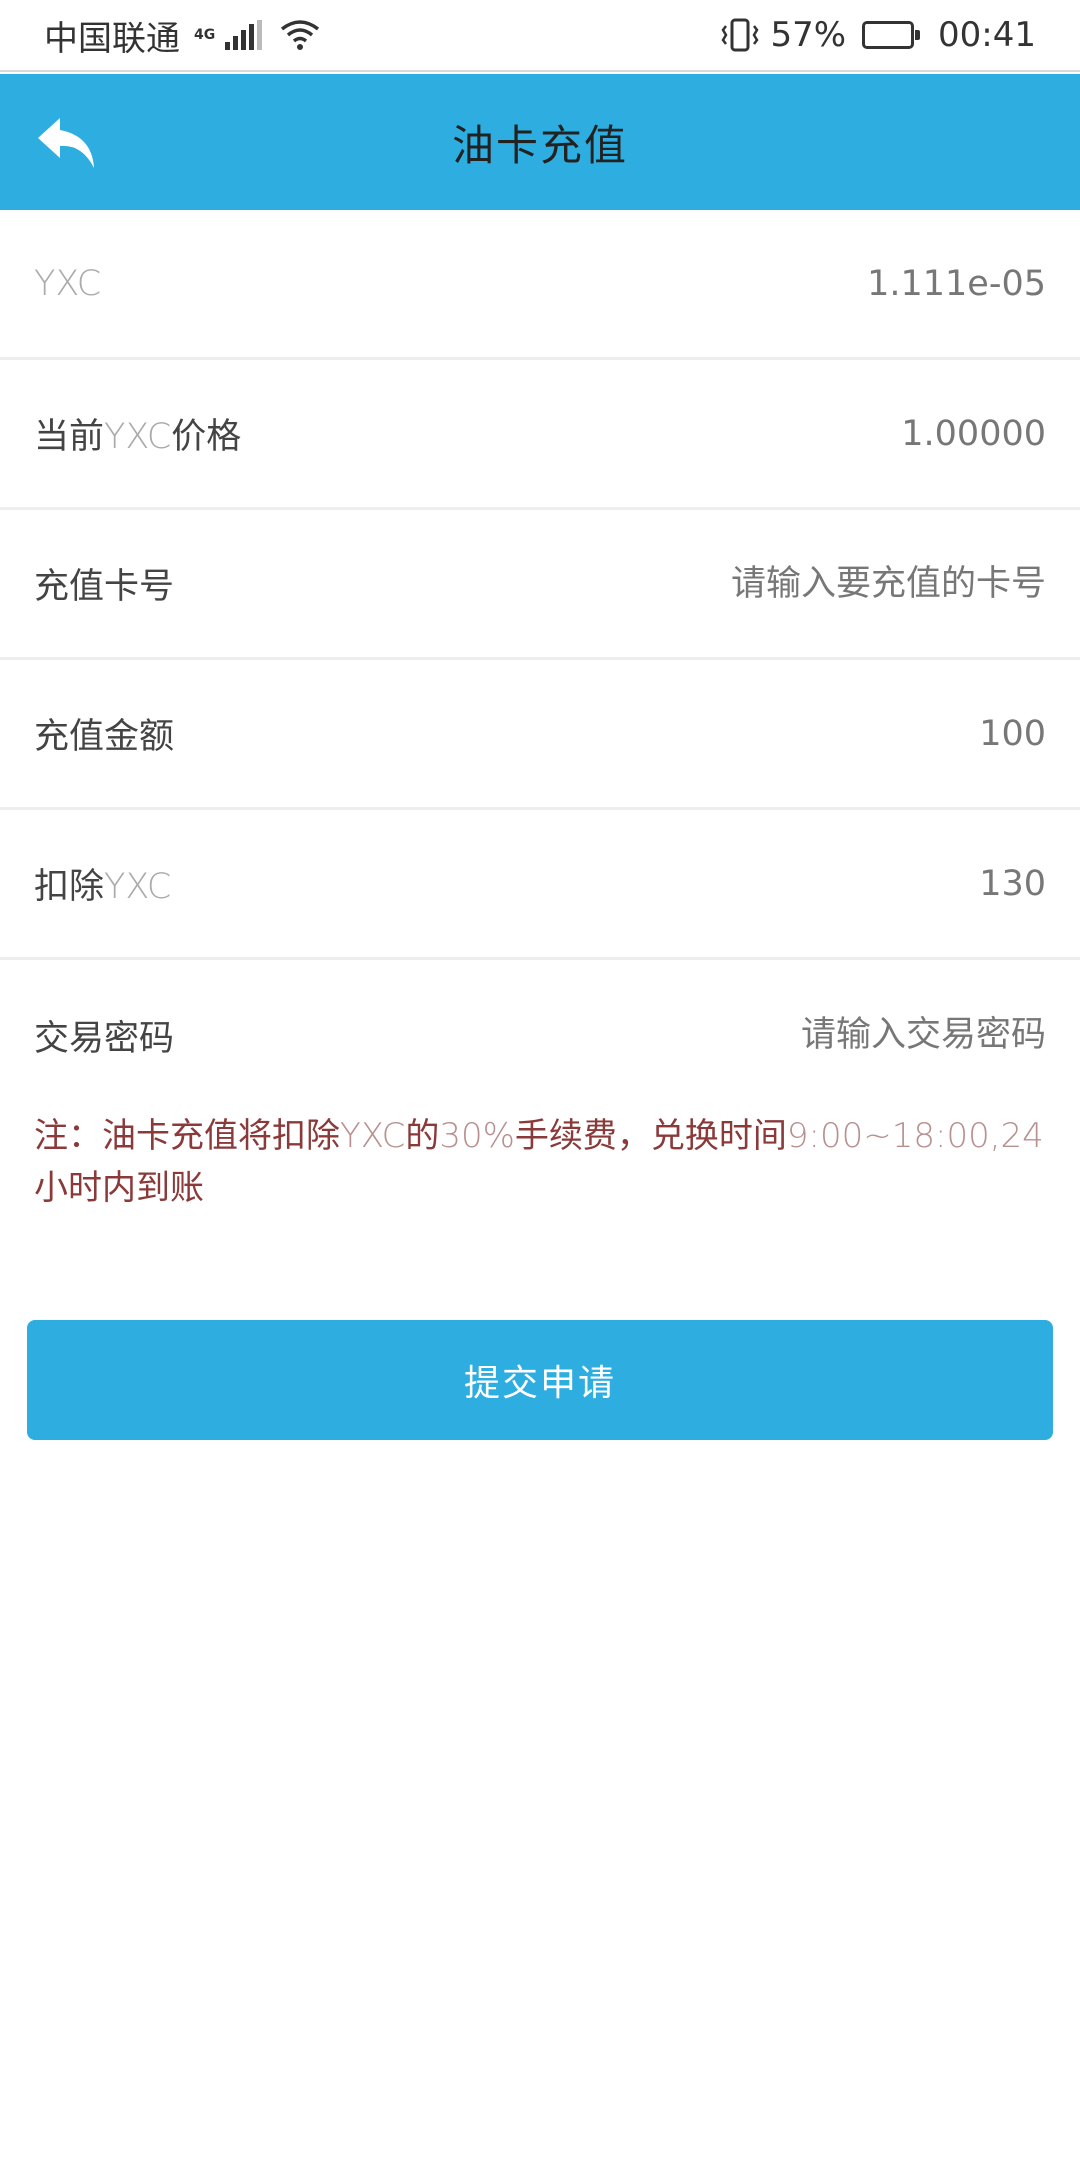  What do you see at coordinates (68, 283) in the screenshot?
I see `yxc-label: YXC` at bounding box center [68, 283].